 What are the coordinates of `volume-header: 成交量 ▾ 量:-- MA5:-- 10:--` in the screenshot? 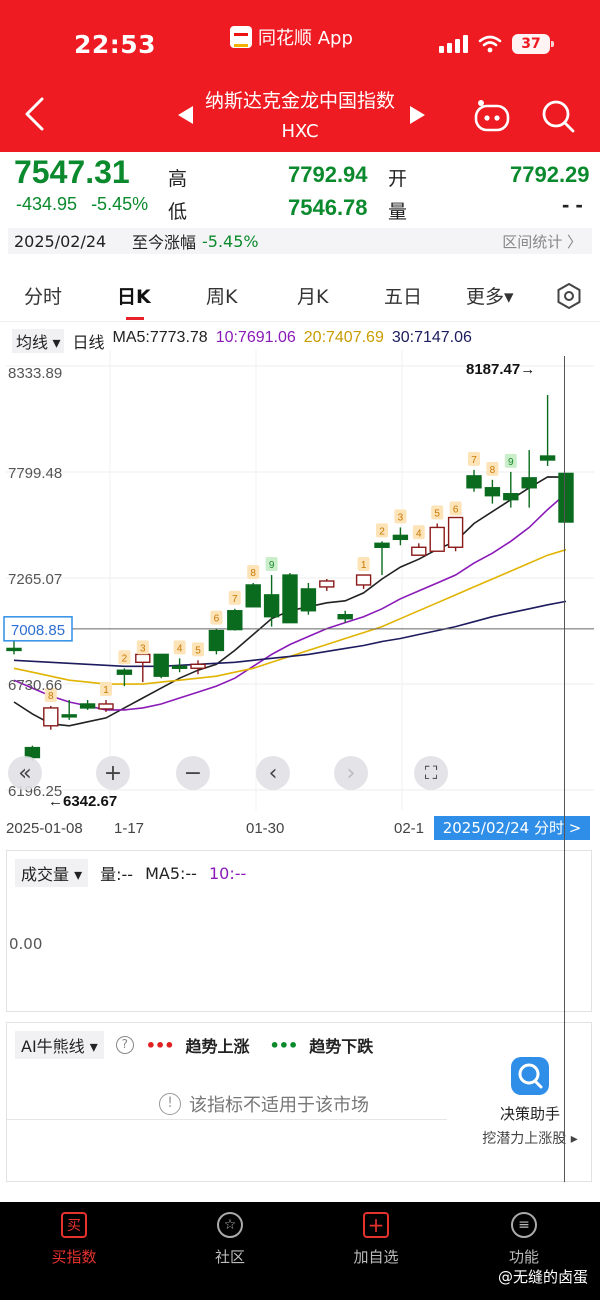 It's located at (130, 873).